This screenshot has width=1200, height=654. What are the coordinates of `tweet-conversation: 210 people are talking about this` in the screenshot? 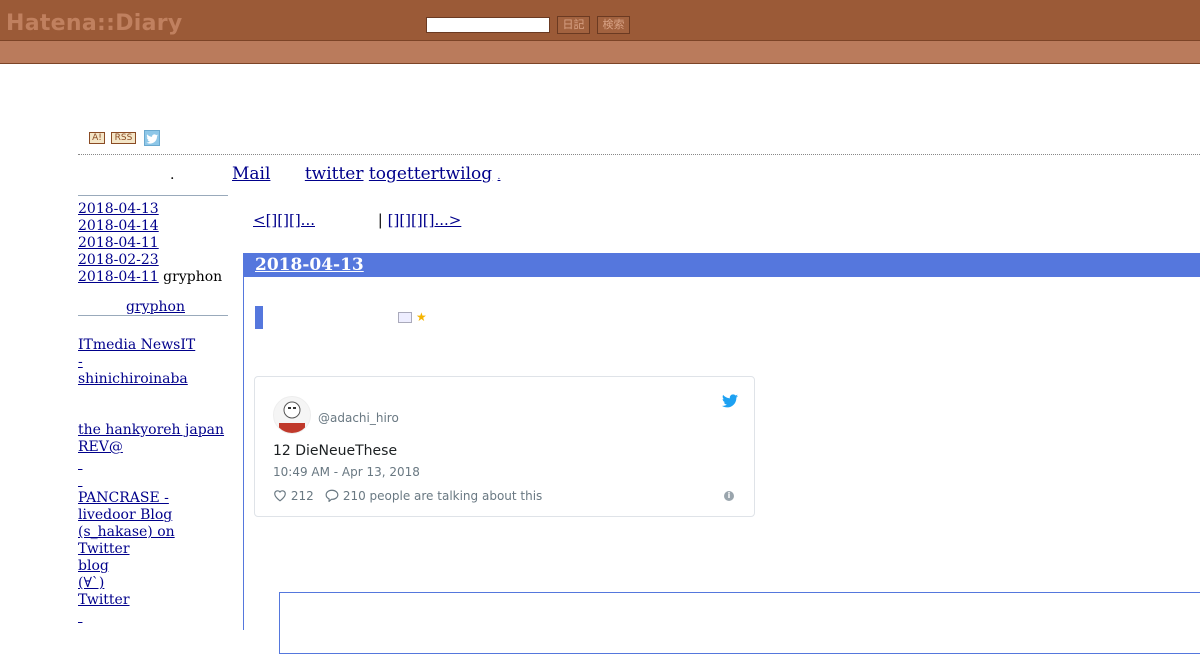 It's located at (433, 497).